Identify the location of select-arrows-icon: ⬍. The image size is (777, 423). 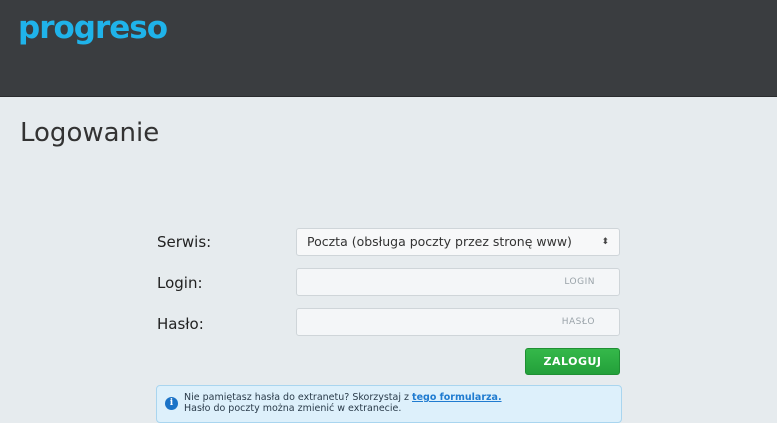
(605, 242).